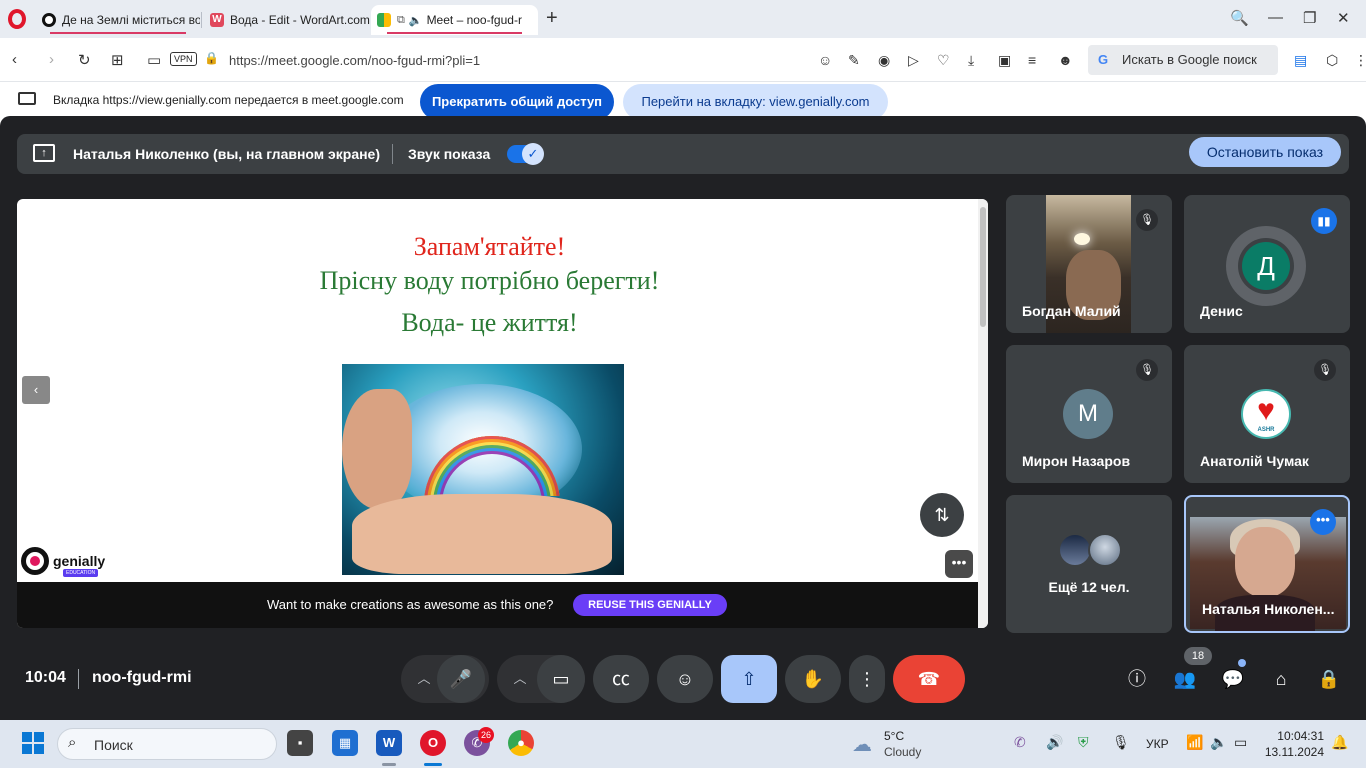 Image resolution: width=1366 pixels, height=768 pixels. What do you see at coordinates (1183, 60) in the screenshot?
I see `google-search-input: G Искать в Google поиск` at bounding box center [1183, 60].